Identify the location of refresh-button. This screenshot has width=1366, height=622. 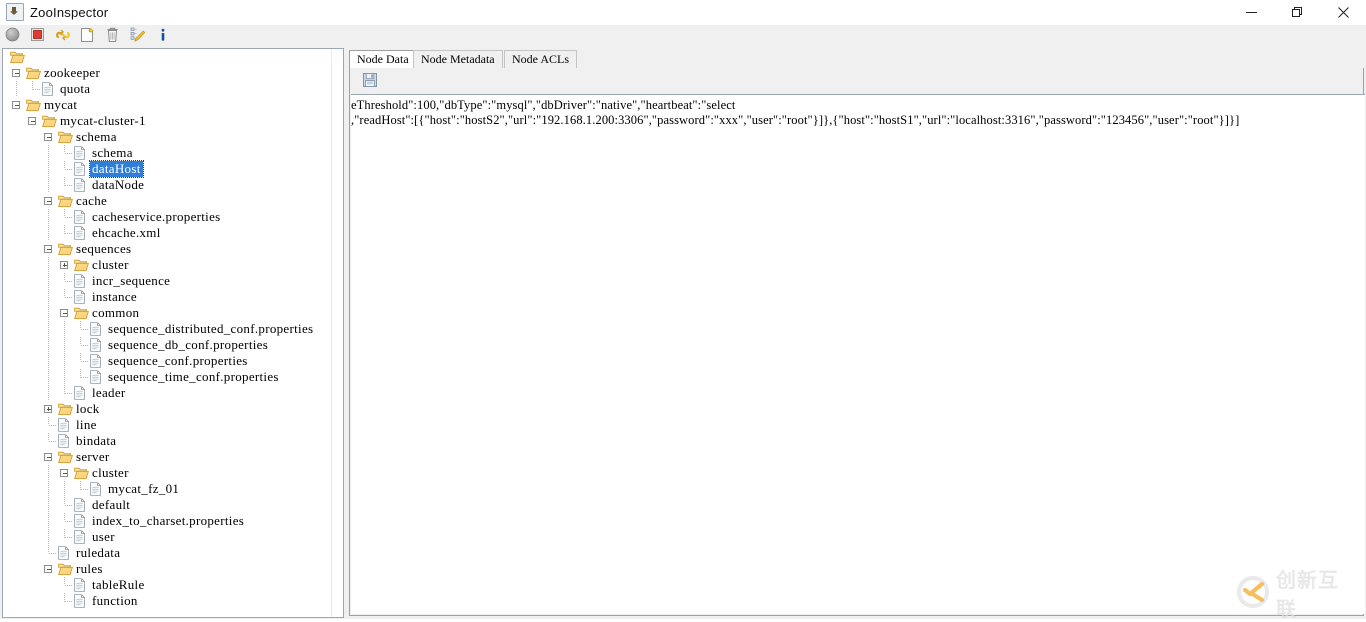
(62, 36).